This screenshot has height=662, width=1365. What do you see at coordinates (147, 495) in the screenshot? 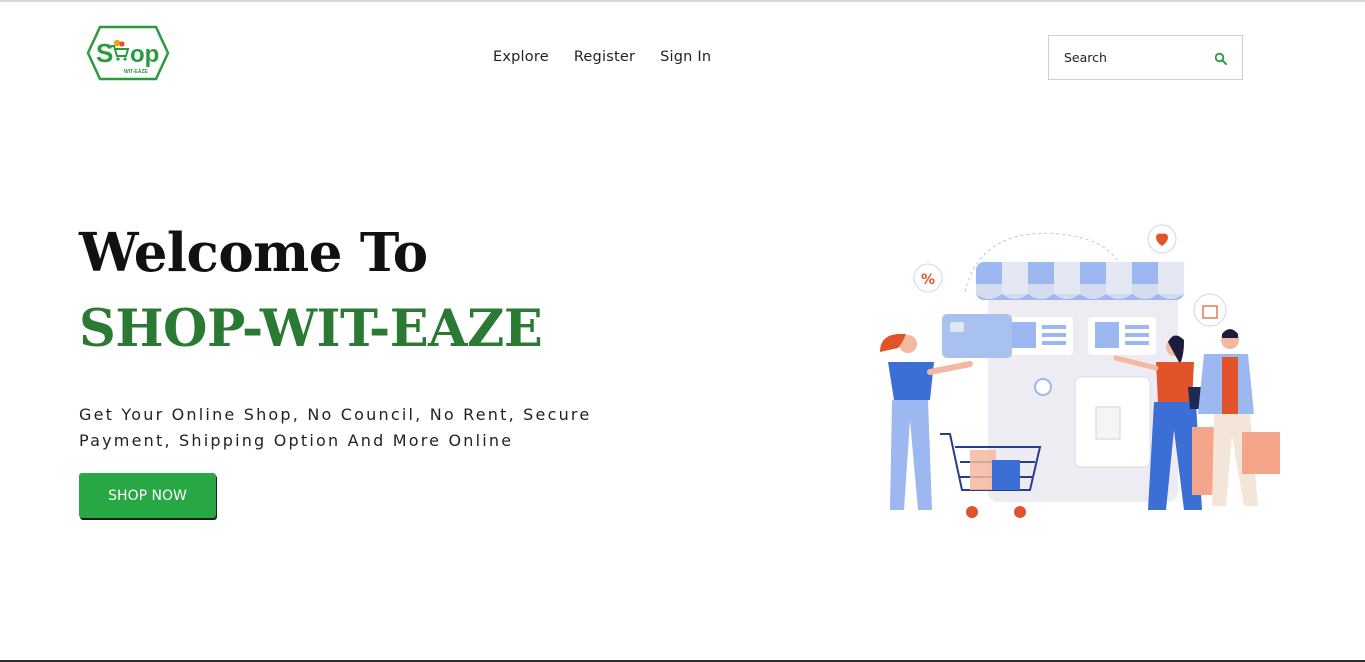
I see `shop-now-button: SHOP NOW` at bounding box center [147, 495].